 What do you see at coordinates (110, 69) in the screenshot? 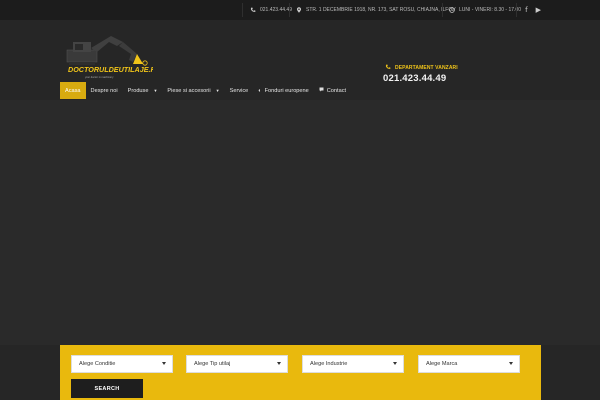
I see `logo-text: DOCTORULDEUTILAJE.RO` at bounding box center [110, 69].